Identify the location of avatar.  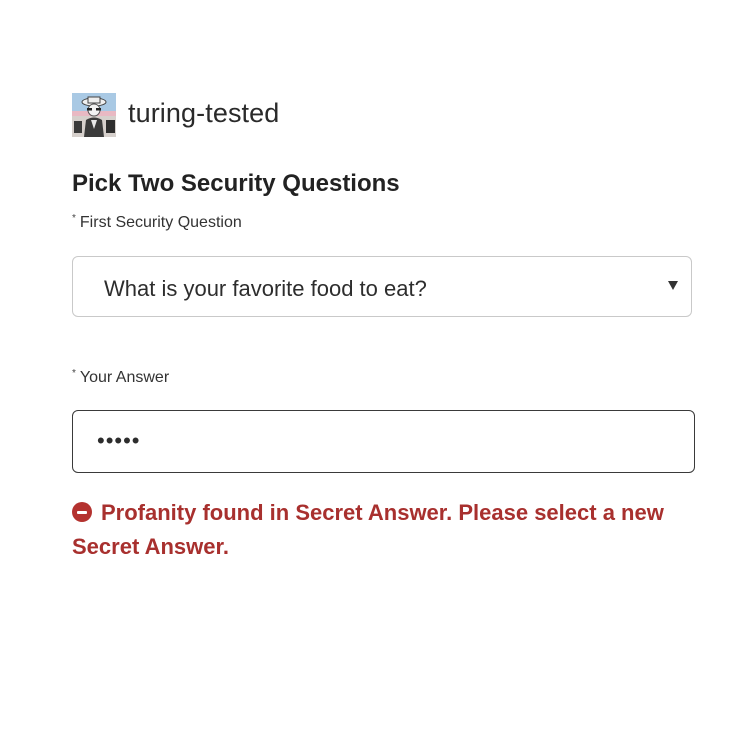
(94, 115).